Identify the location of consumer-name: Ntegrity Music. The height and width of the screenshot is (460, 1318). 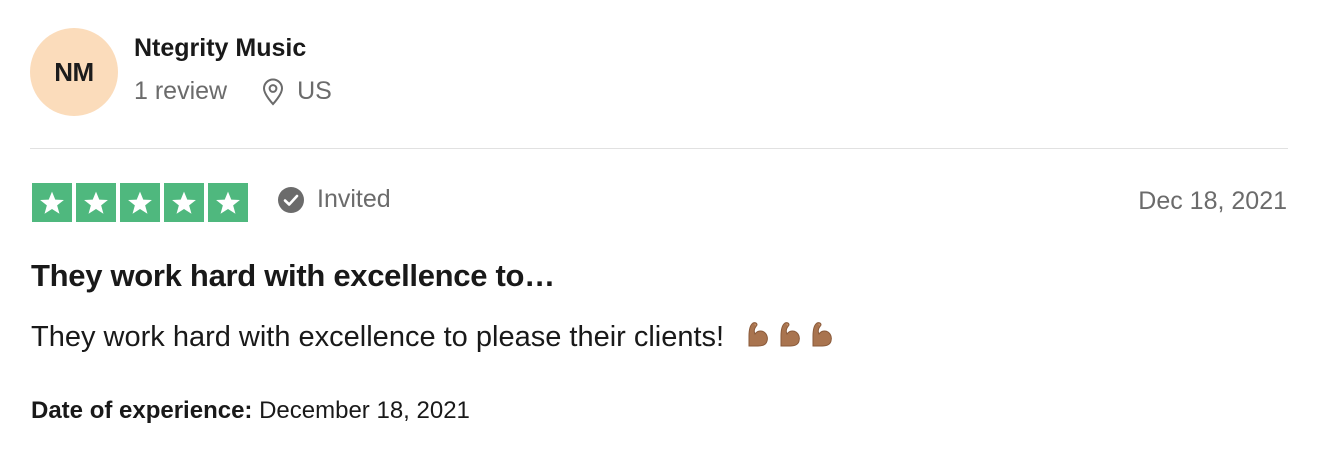
(220, 48).